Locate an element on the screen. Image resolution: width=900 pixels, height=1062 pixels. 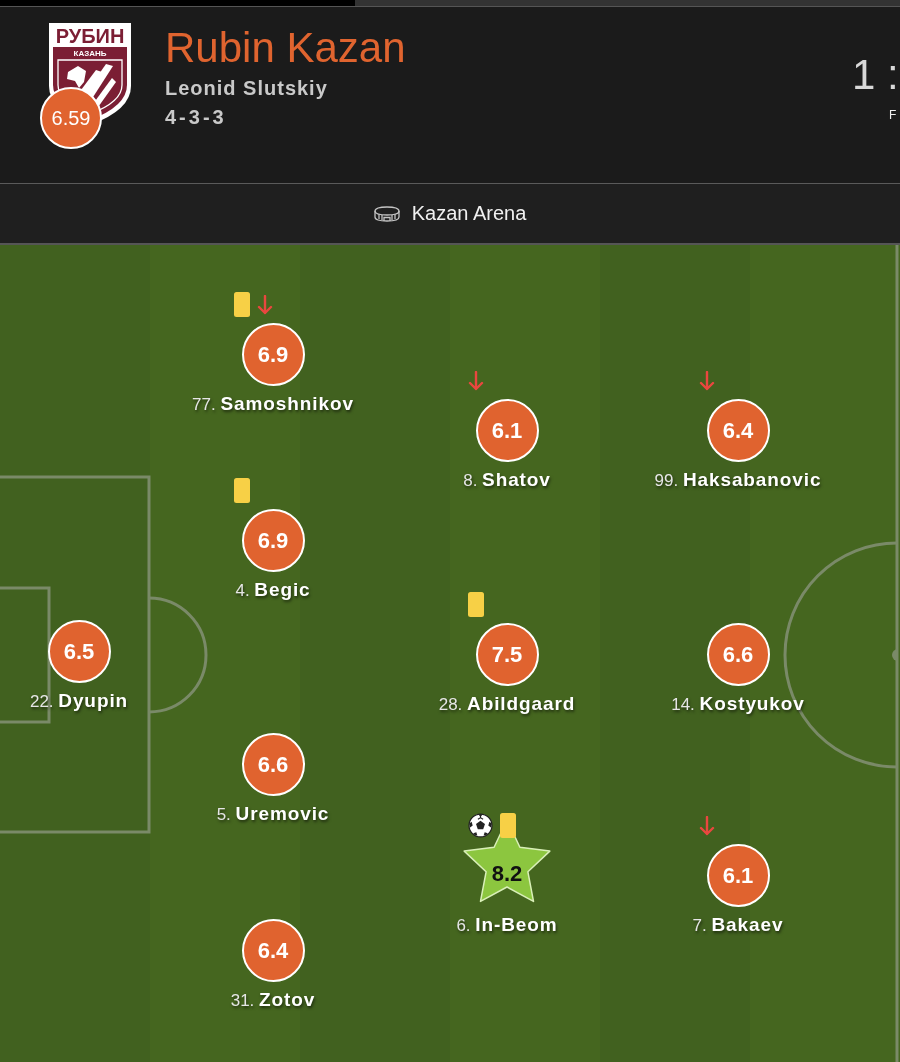
player-name: 28. Abildgaard is located at coordinates (507, 704).